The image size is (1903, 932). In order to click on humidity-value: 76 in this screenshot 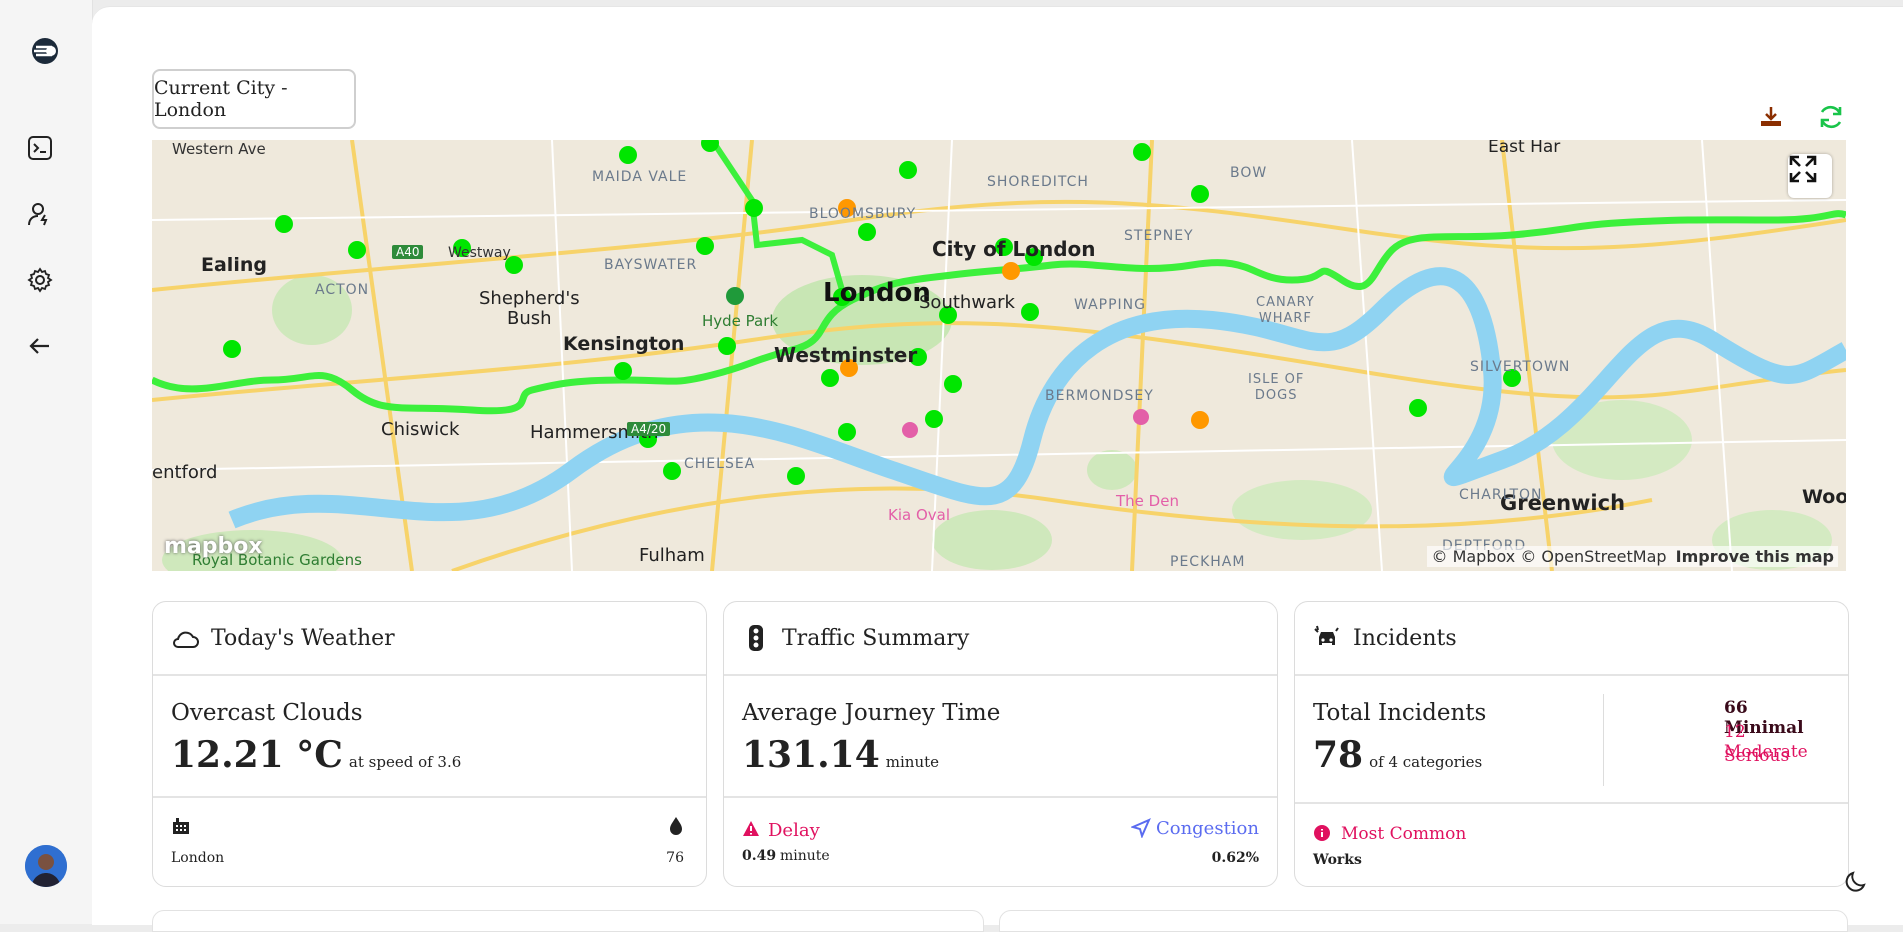, I will do `click(675, 858)`.